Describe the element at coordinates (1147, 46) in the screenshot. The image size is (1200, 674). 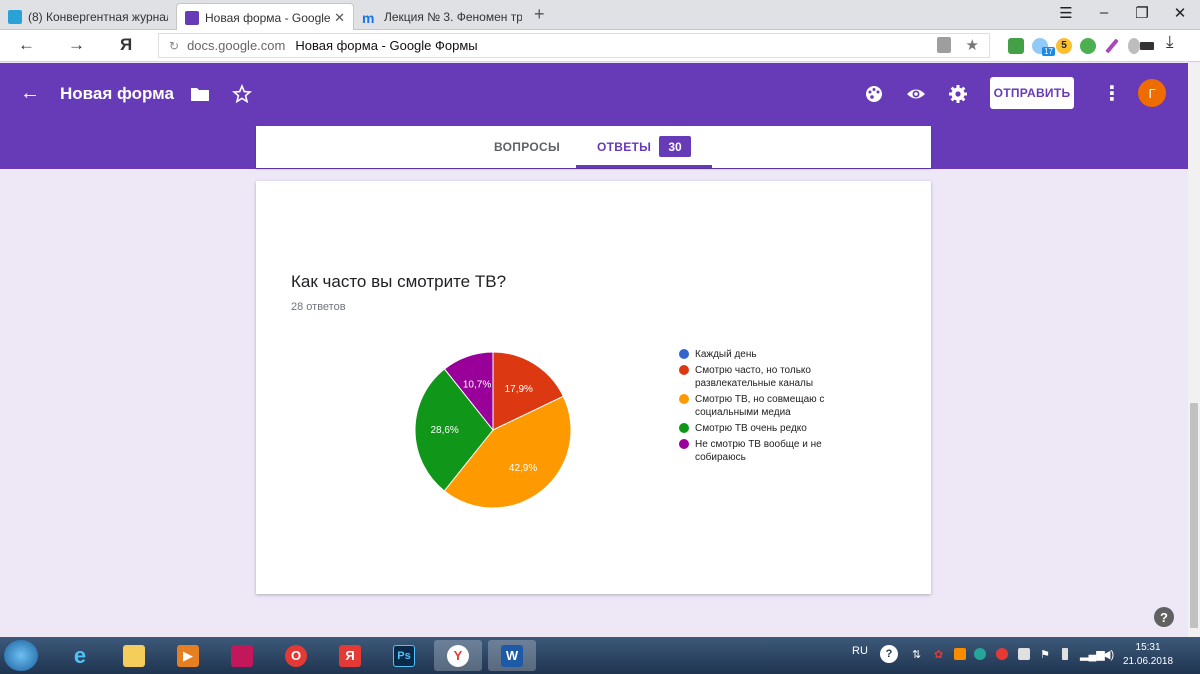
I see `battery-icon` at that location.